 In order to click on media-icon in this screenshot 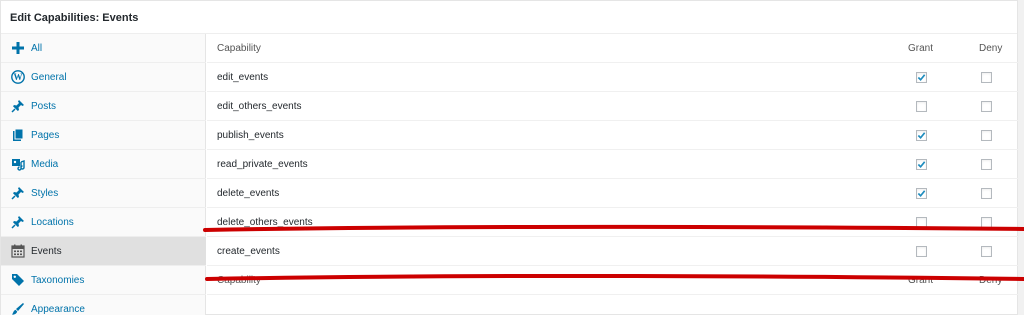, I will do `click(18, 164)`.